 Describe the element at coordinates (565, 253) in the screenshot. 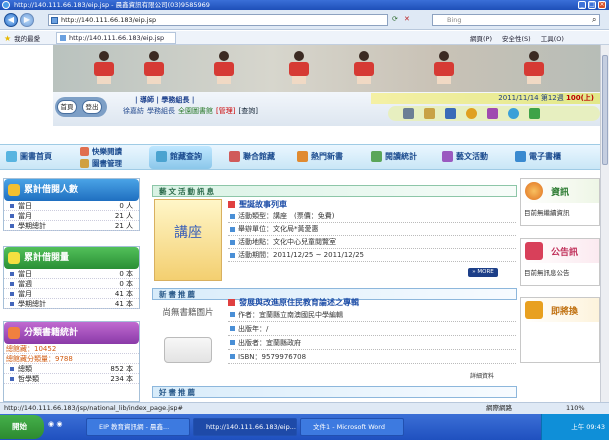

I see `notice-title: 公告訊` at that location.